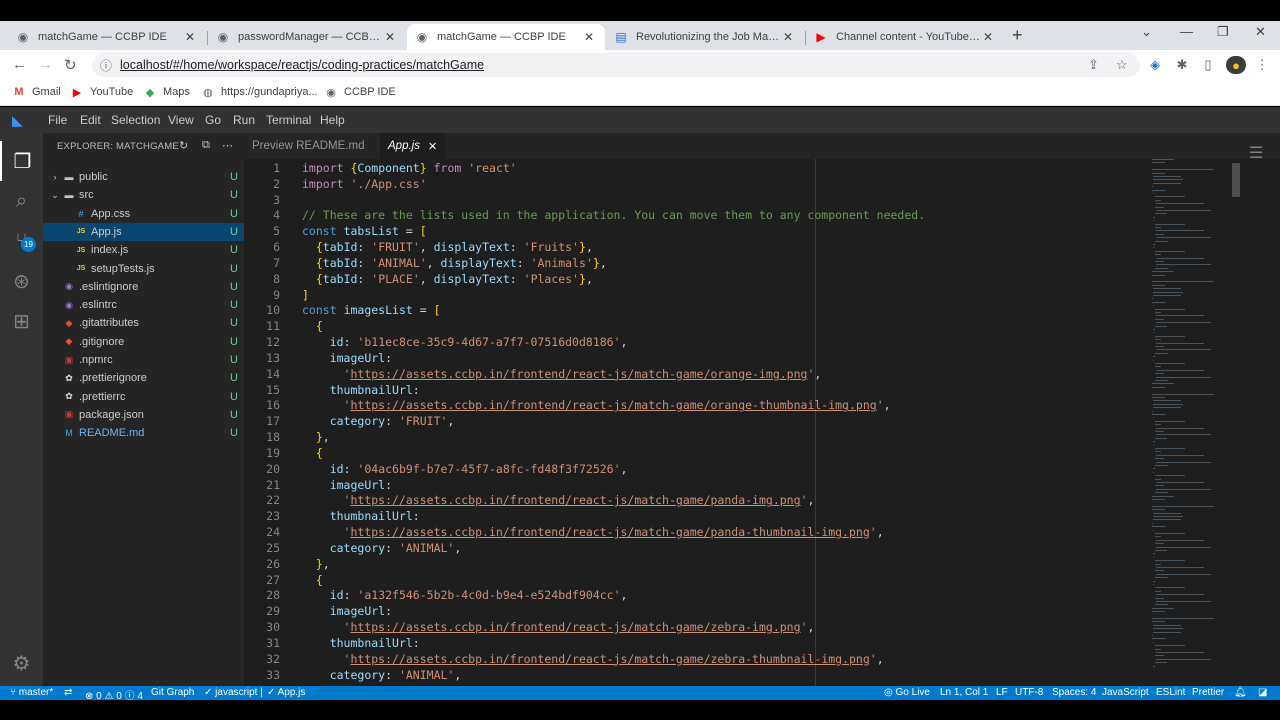  Describe the element at coordinates (744, 327) in the screenshot. I see `code-line: 11 {` at that location.